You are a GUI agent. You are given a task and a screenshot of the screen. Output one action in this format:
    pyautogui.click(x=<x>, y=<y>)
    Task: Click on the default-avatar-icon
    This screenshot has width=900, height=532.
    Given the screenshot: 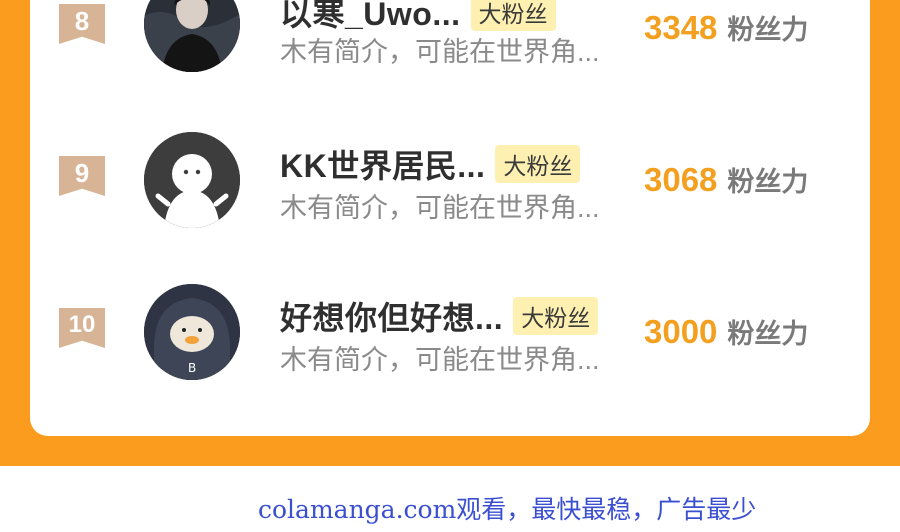 What is the action you would take?
    pyautogui.click(x=192, y=180)
    